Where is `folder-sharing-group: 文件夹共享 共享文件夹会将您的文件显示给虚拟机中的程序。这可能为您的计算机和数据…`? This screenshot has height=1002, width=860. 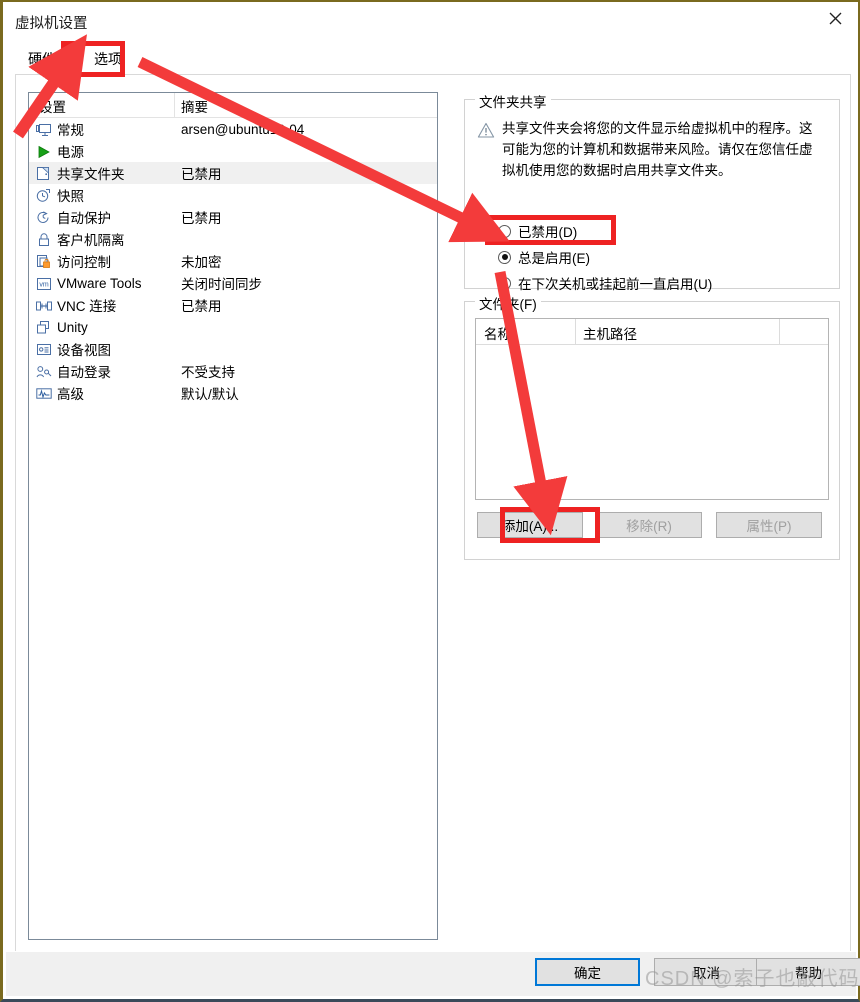
folder-sharing-group: 文件夹共享 共享文件夹会将您的文件显示给虚拟机中的程序。这可能为您的计算机和数据… is located at coordinates (652, 191).